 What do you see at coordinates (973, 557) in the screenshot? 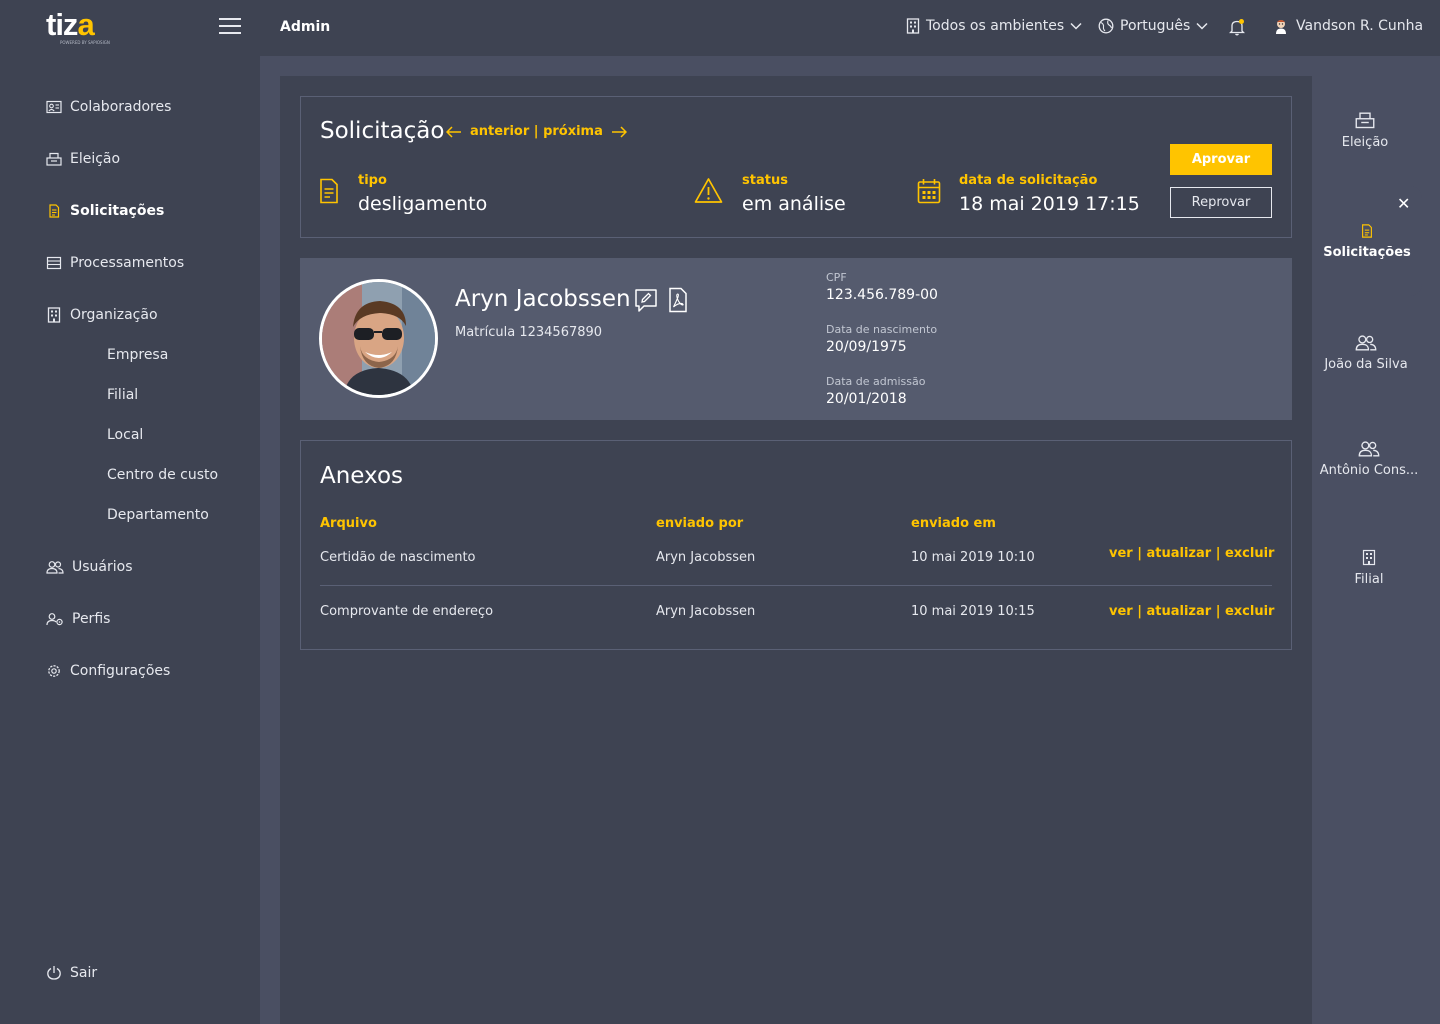
I see `attachment-sent-at: 10 mai 2019 10:10` at bounding box center [973, 557].